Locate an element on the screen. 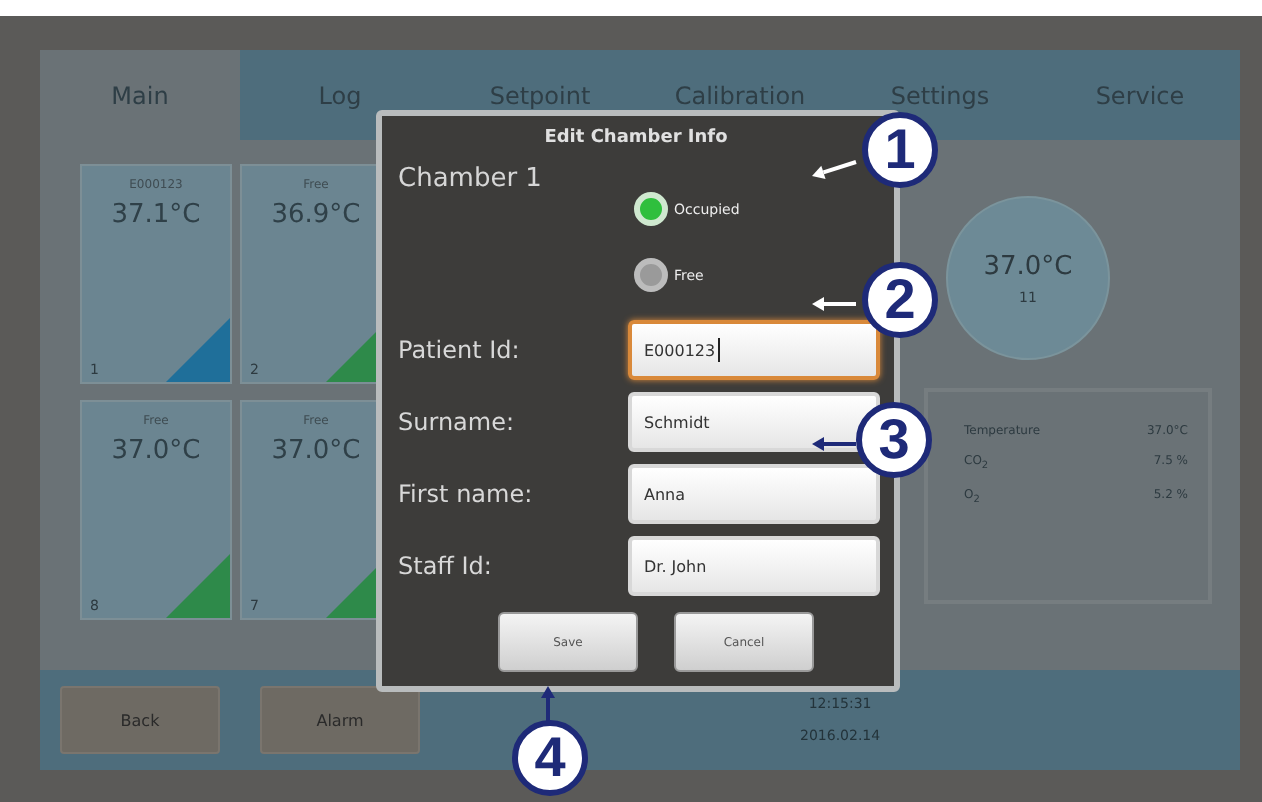 This screenshot has width=1262, height=802. field-label: First name: is located at coordinates (466, 494).